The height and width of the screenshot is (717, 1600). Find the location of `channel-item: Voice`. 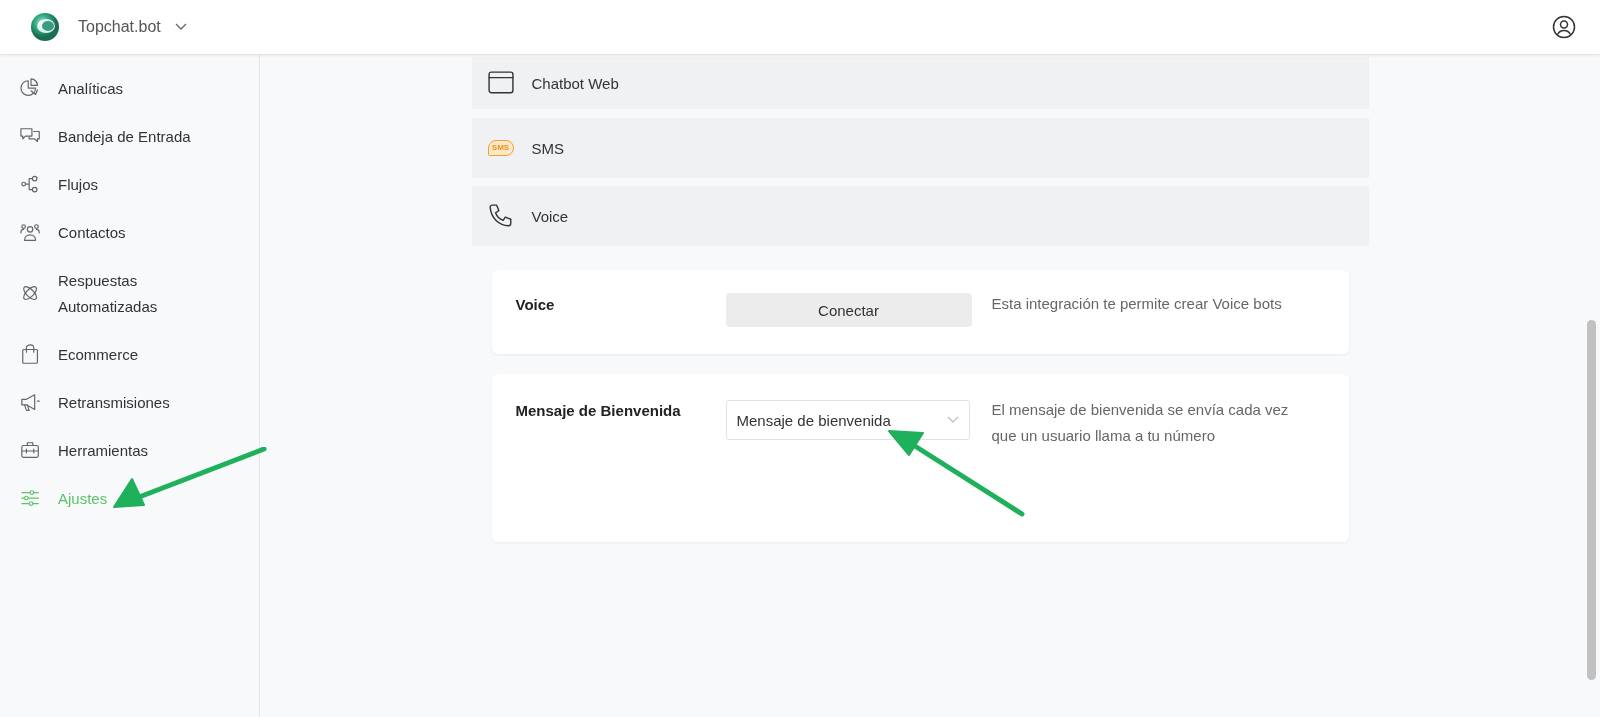

channel-item: Voice is located at coordinates (920, 216).